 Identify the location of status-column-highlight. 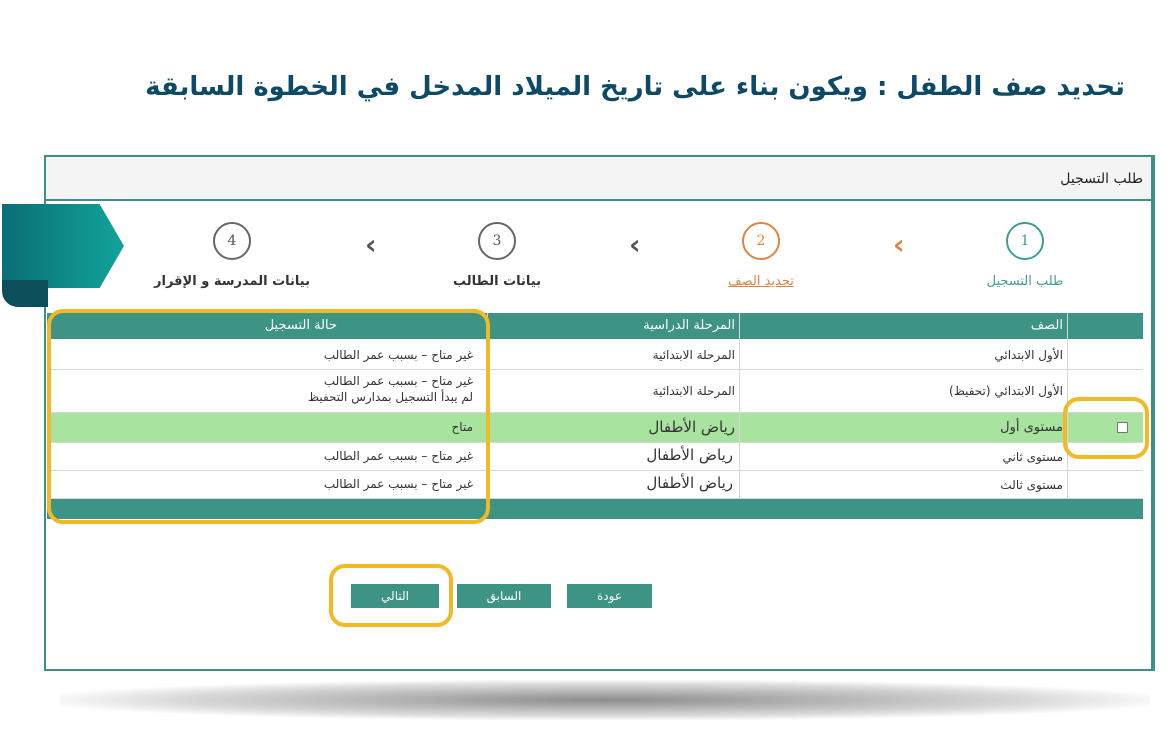
(268, 416).